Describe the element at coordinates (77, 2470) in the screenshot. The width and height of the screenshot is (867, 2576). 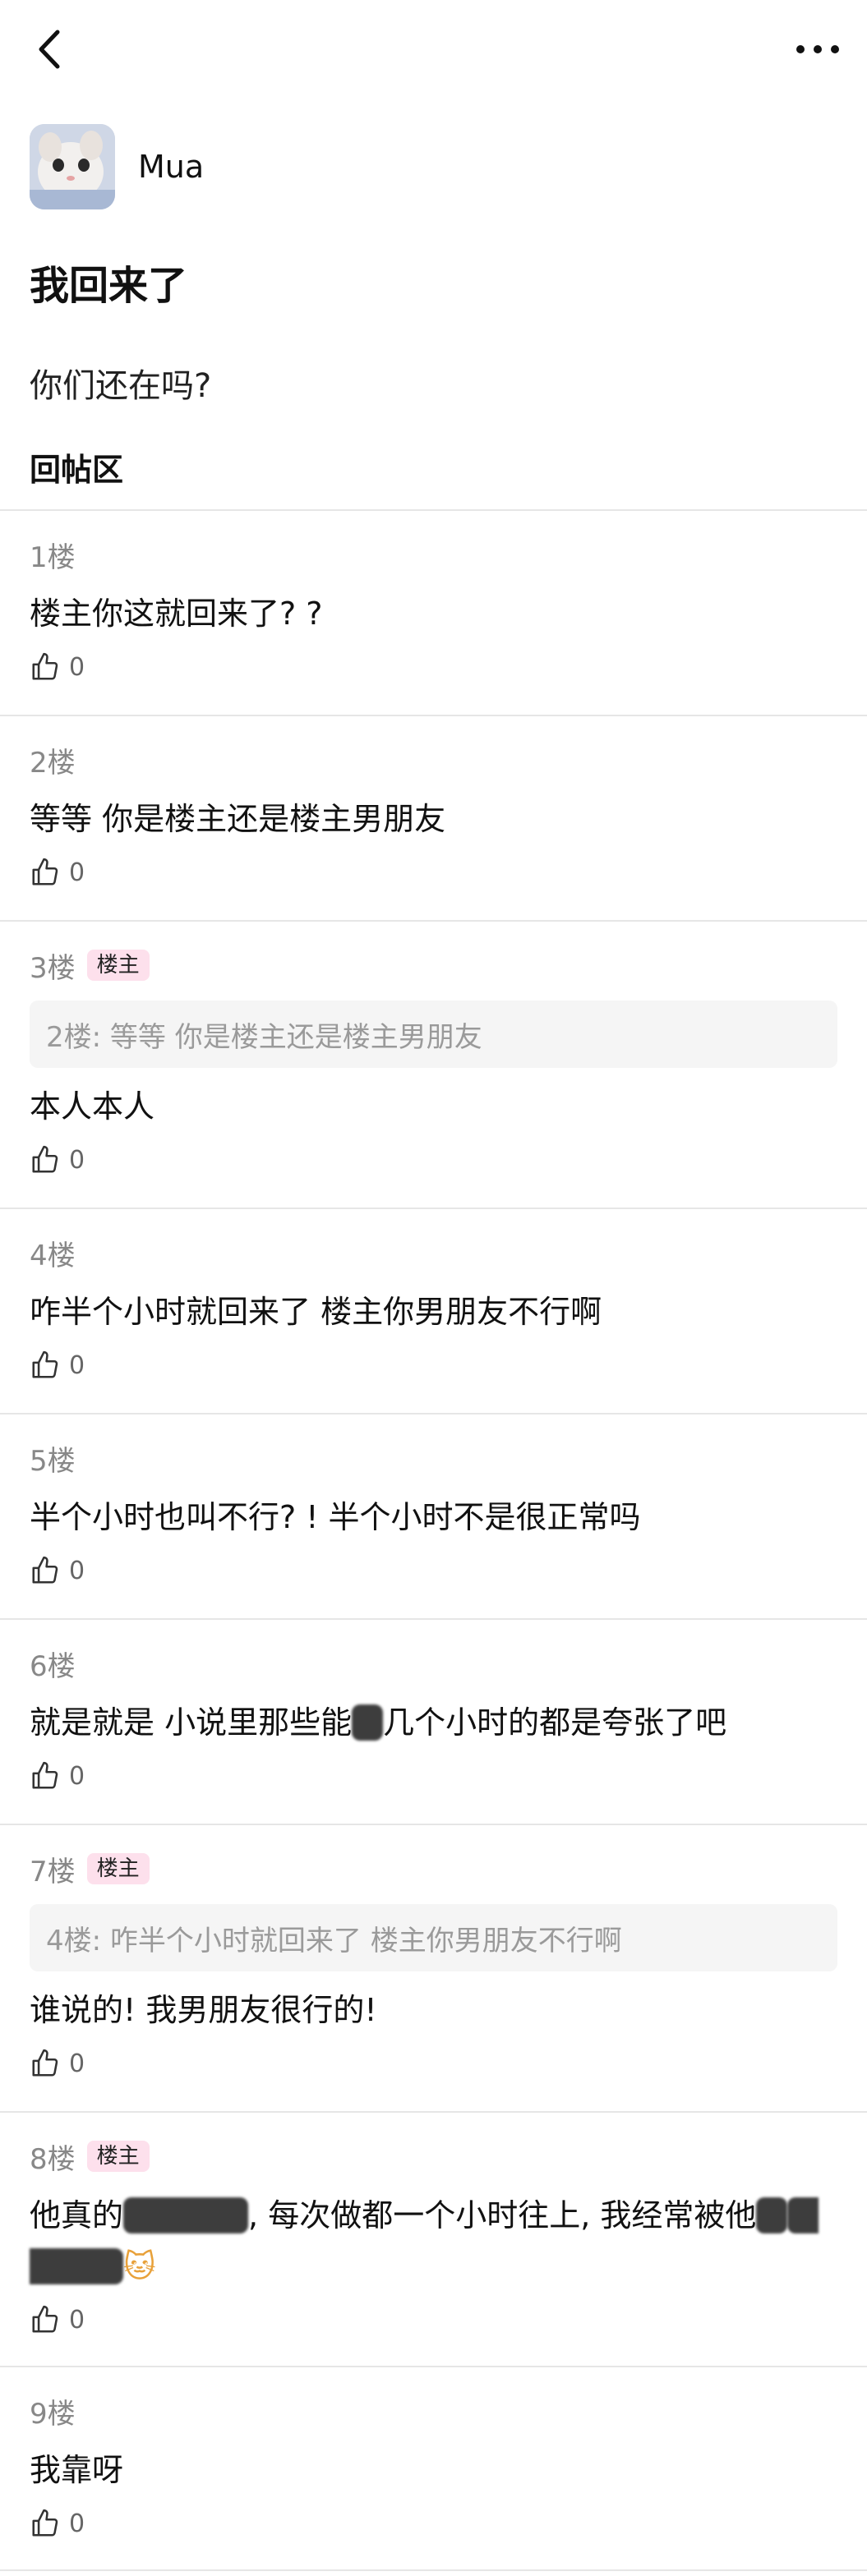
I see `reply-text: 我靠呀` at that location.